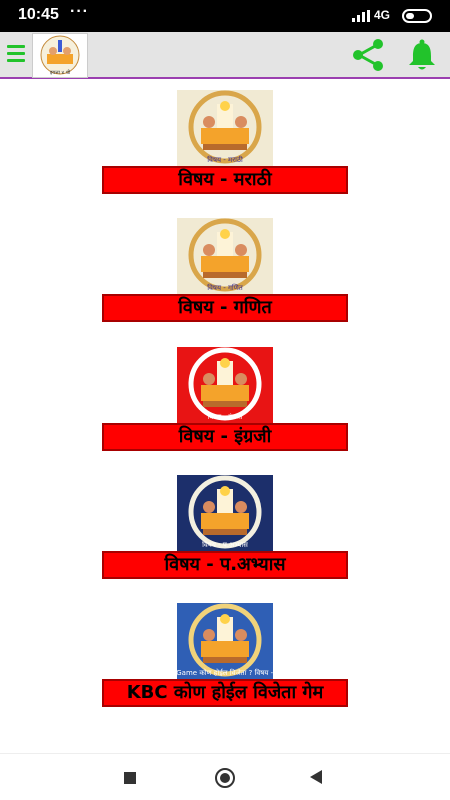 The width and height of the screenshot is (450, 800). What do you see at coordinates (225, 287) in the screenshot?
I see `subject-image-caption: विषय - गणित` at bounding box center [225, 287].